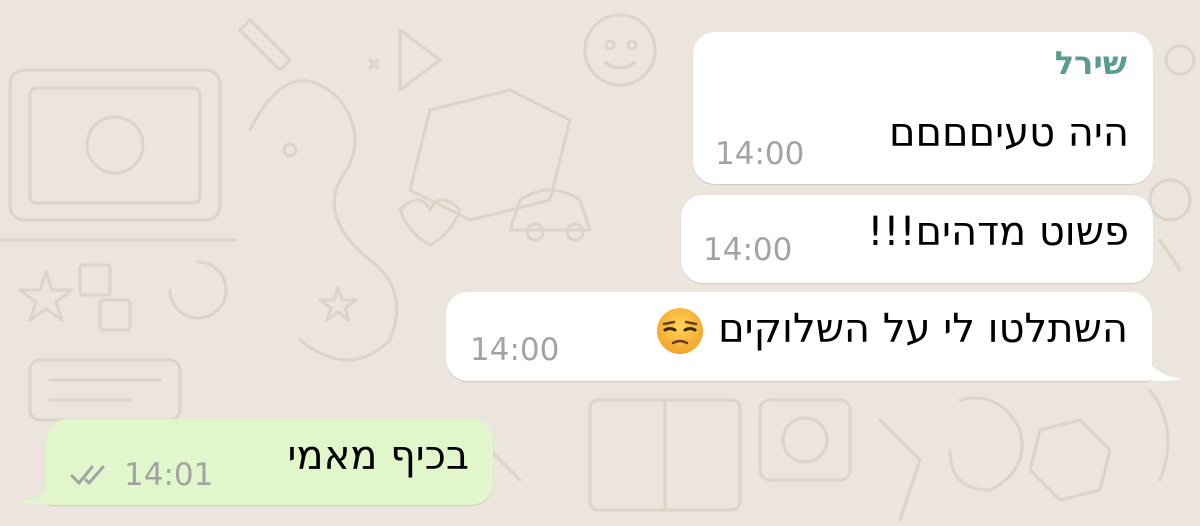  I want to click on unamused-face-icon, so click(680, 331).